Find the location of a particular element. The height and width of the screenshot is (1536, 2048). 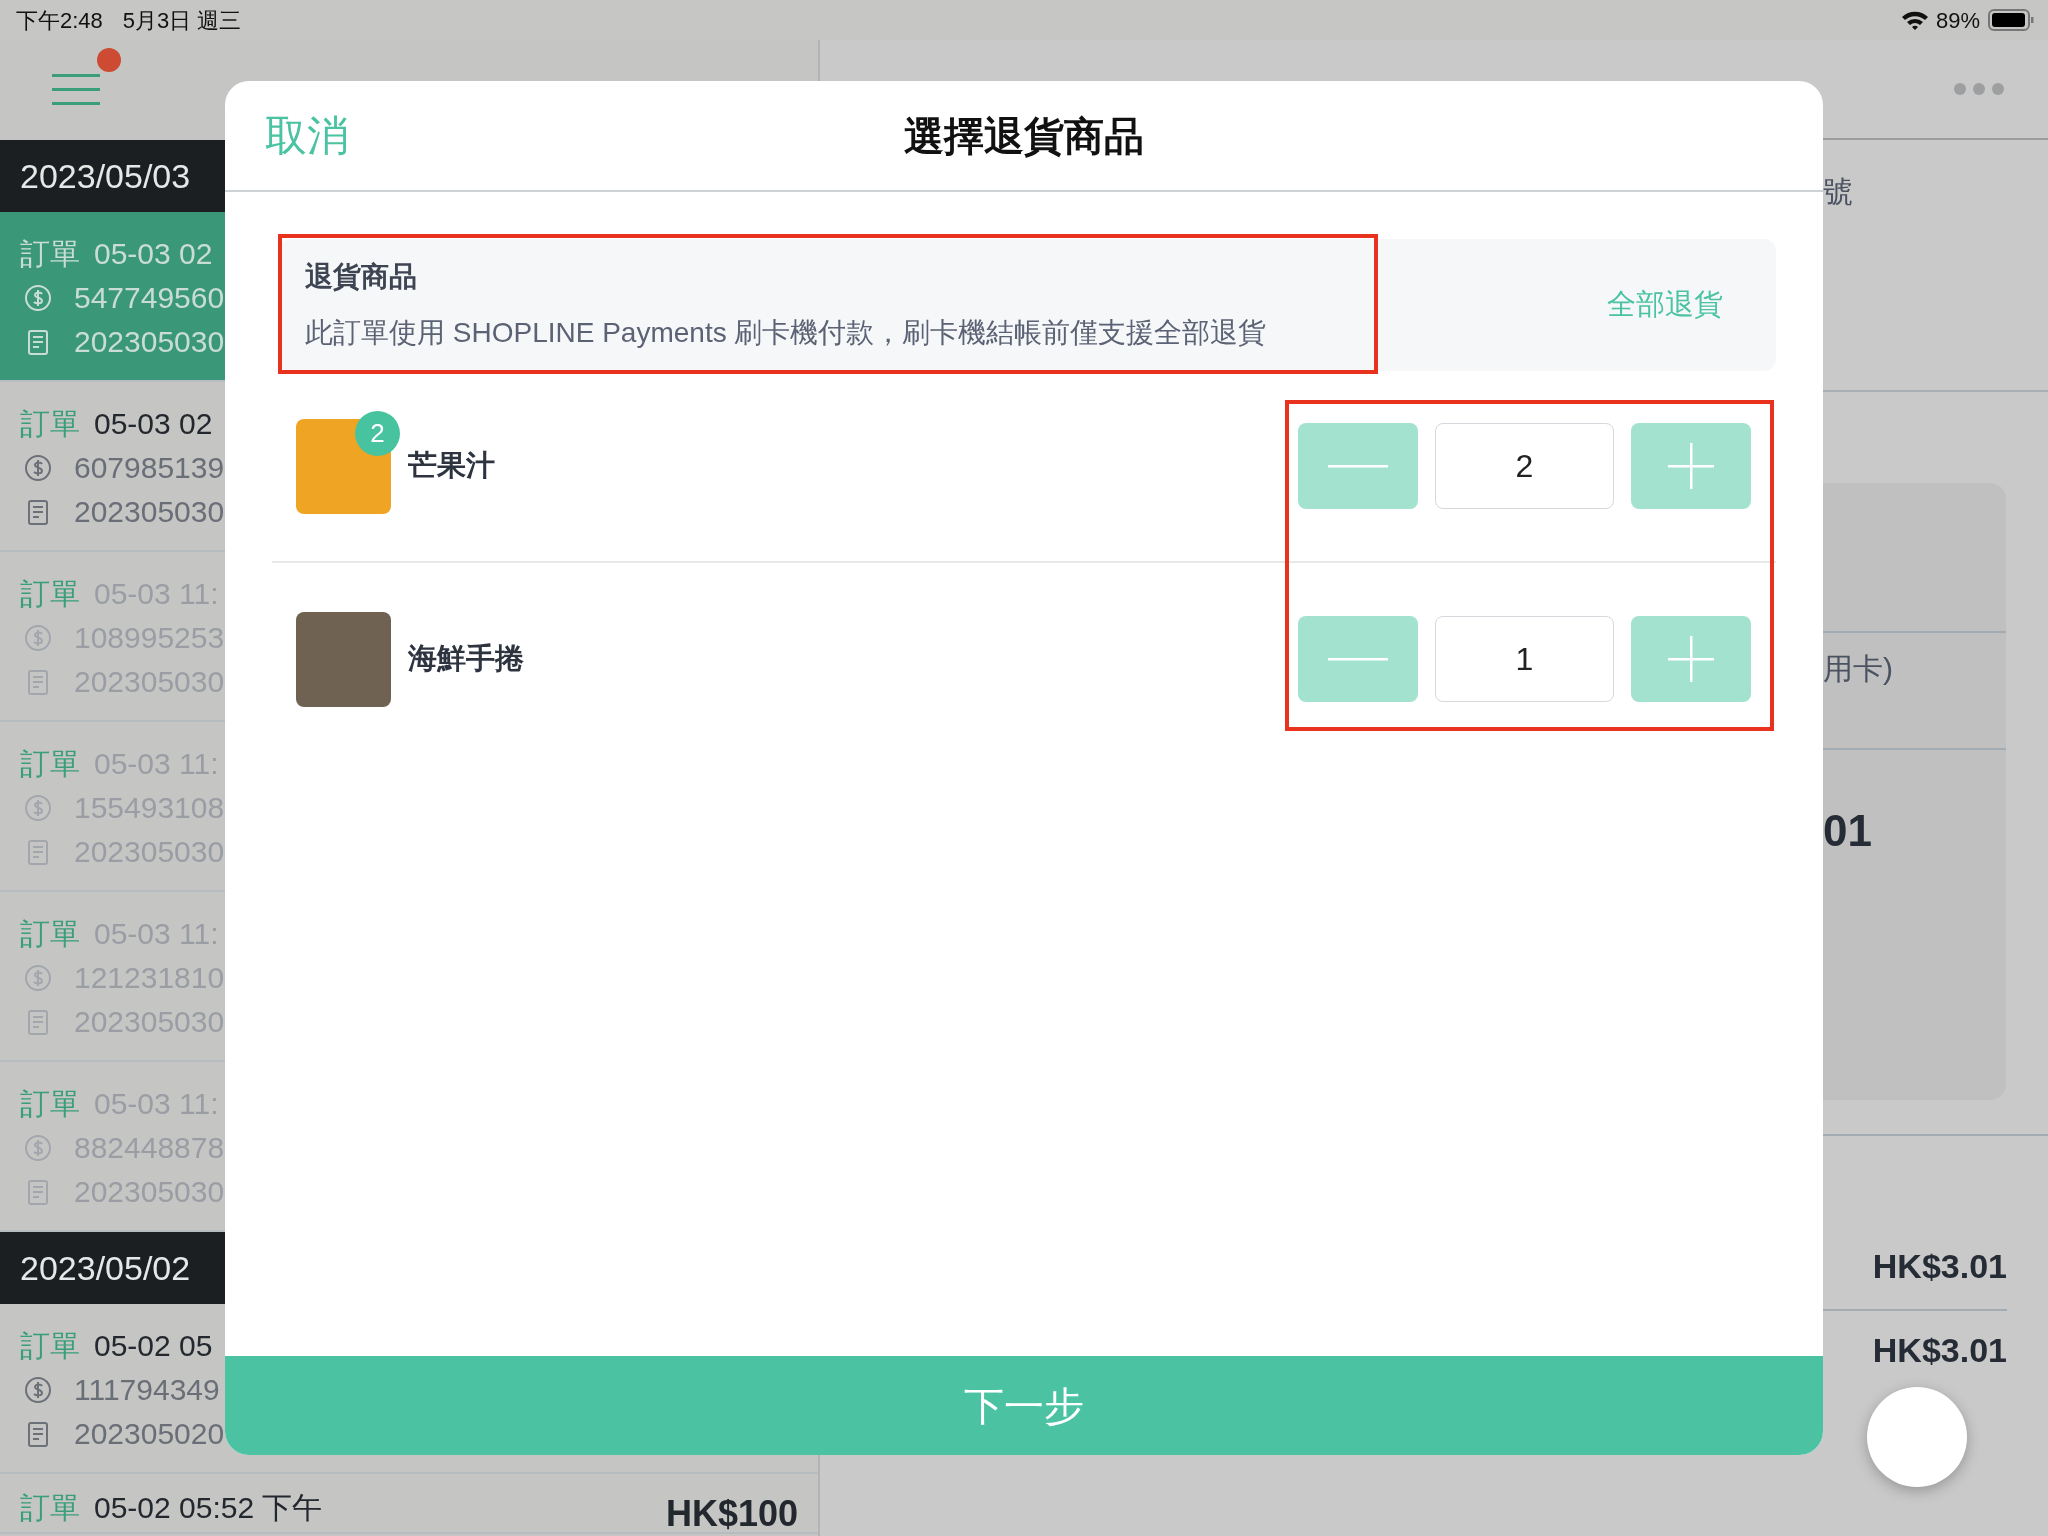

notice-text: 此訂單使用 SHOPLINE Payments 刷卡機付款，刷卡機結帳前僅支援全部退貨 is located at coordinates (786, 333).